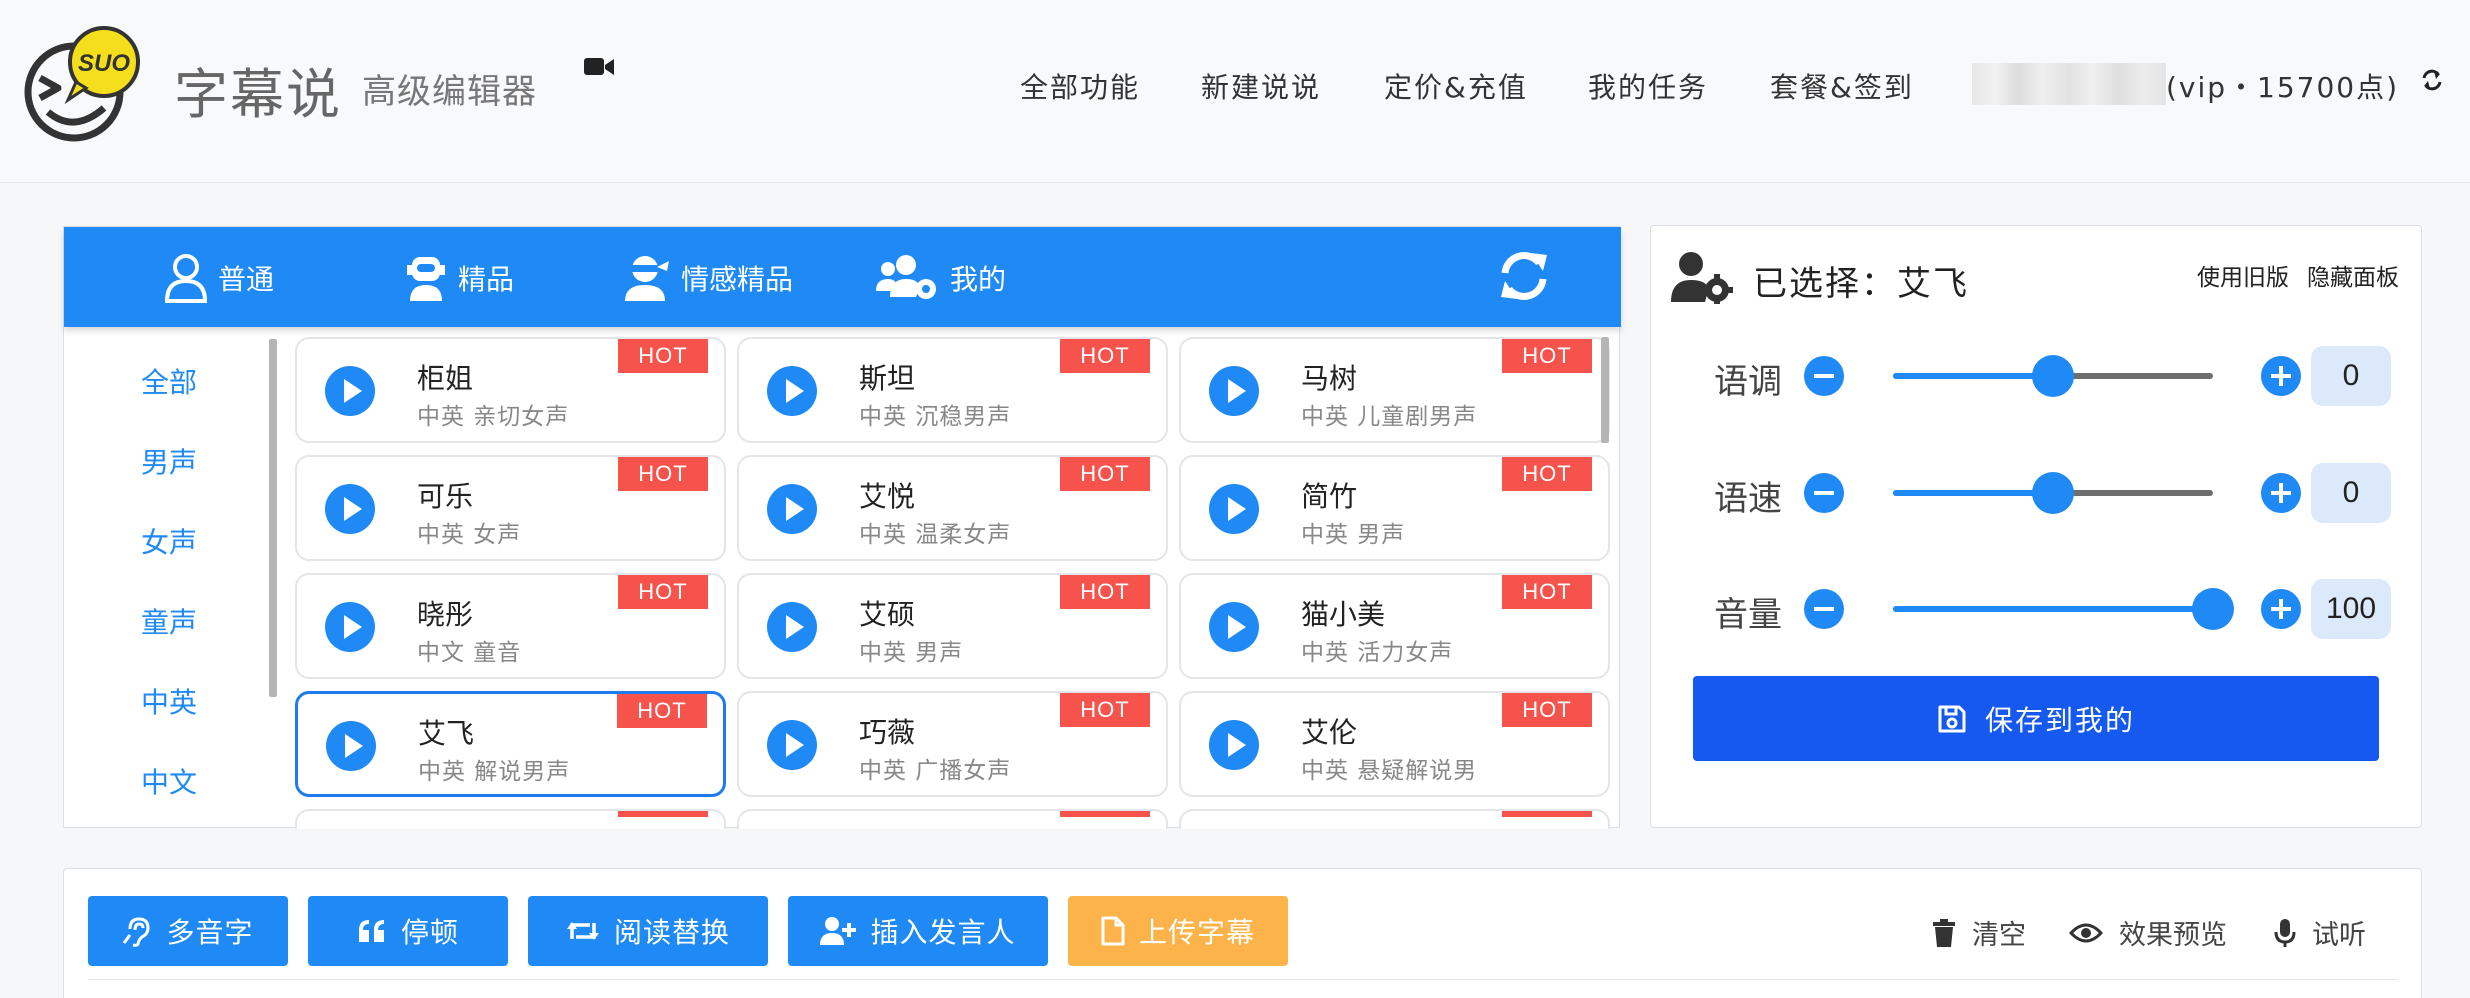  Describe the element at coordinates (1824, 376) in the screenshot. I see `pitch-decrease-button` at that location.